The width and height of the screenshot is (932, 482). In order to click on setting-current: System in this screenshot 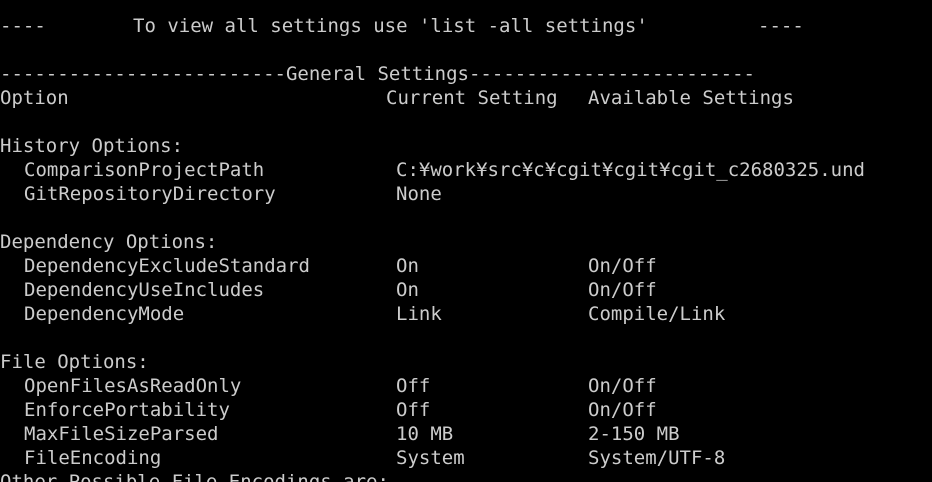, I will do `click(430, 458)`.